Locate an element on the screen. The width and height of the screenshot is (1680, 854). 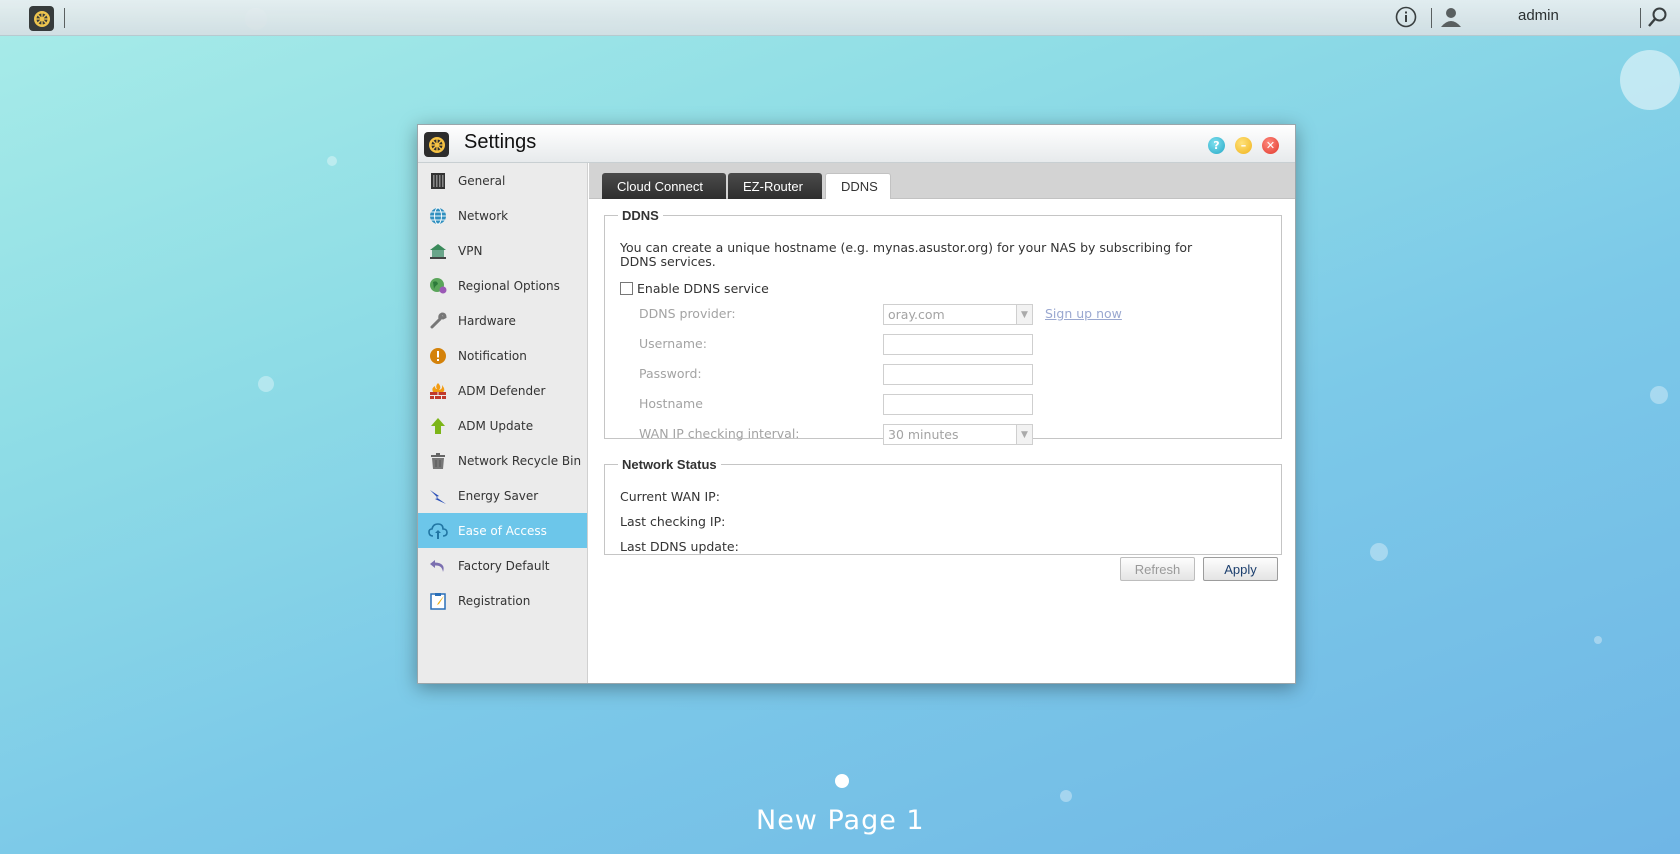
username-label: admin is located at coordinates (1538, 15).